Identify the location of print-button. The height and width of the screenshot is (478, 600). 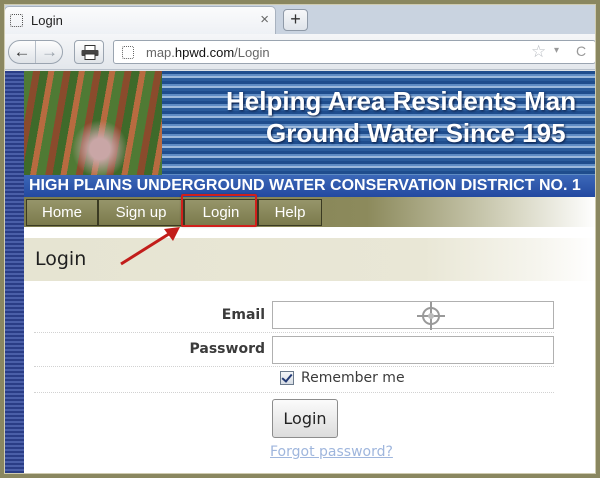
(89, 52).